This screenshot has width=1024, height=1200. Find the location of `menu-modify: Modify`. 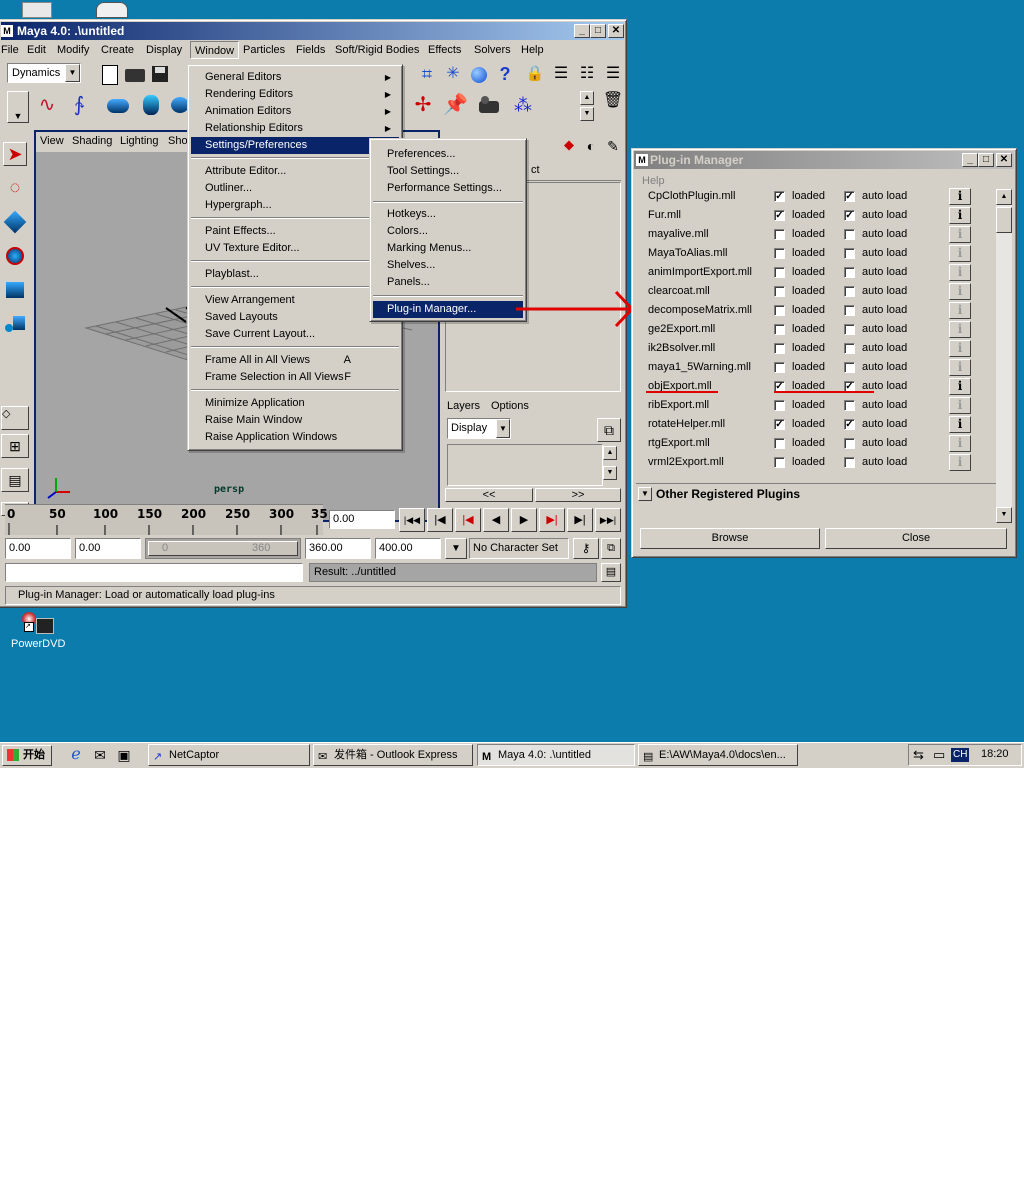

menu-modify: Modify is located at coordinates (73, 50).